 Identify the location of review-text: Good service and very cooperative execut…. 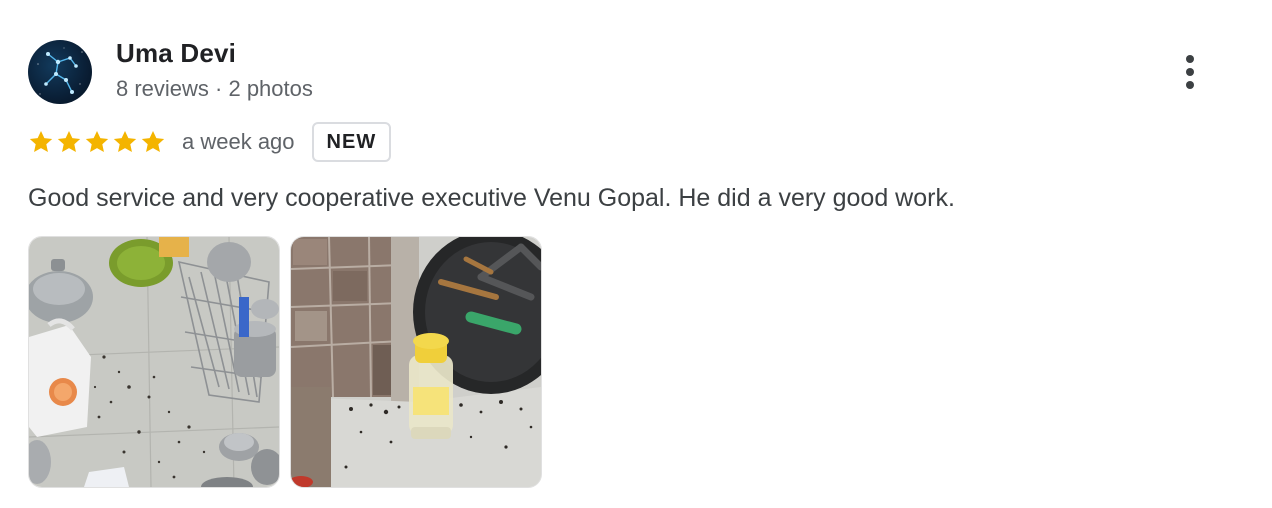
(491, 198).